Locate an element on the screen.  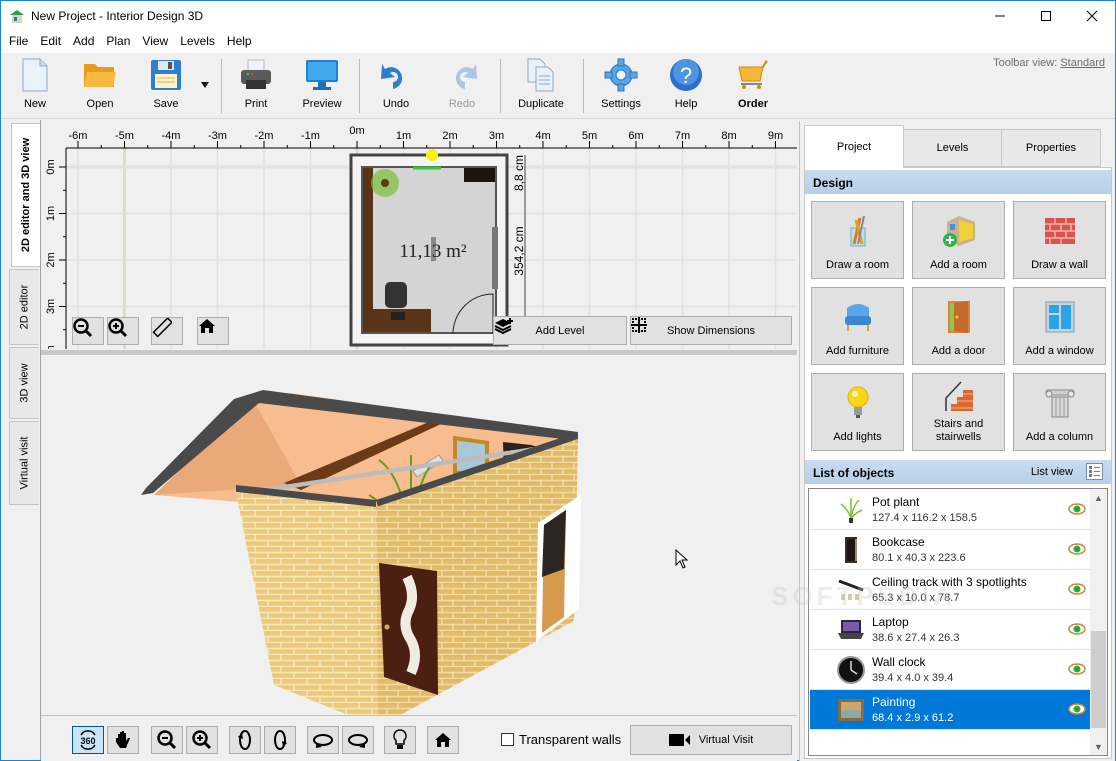
preview-button: Preview is located at coordinates (322, 87).